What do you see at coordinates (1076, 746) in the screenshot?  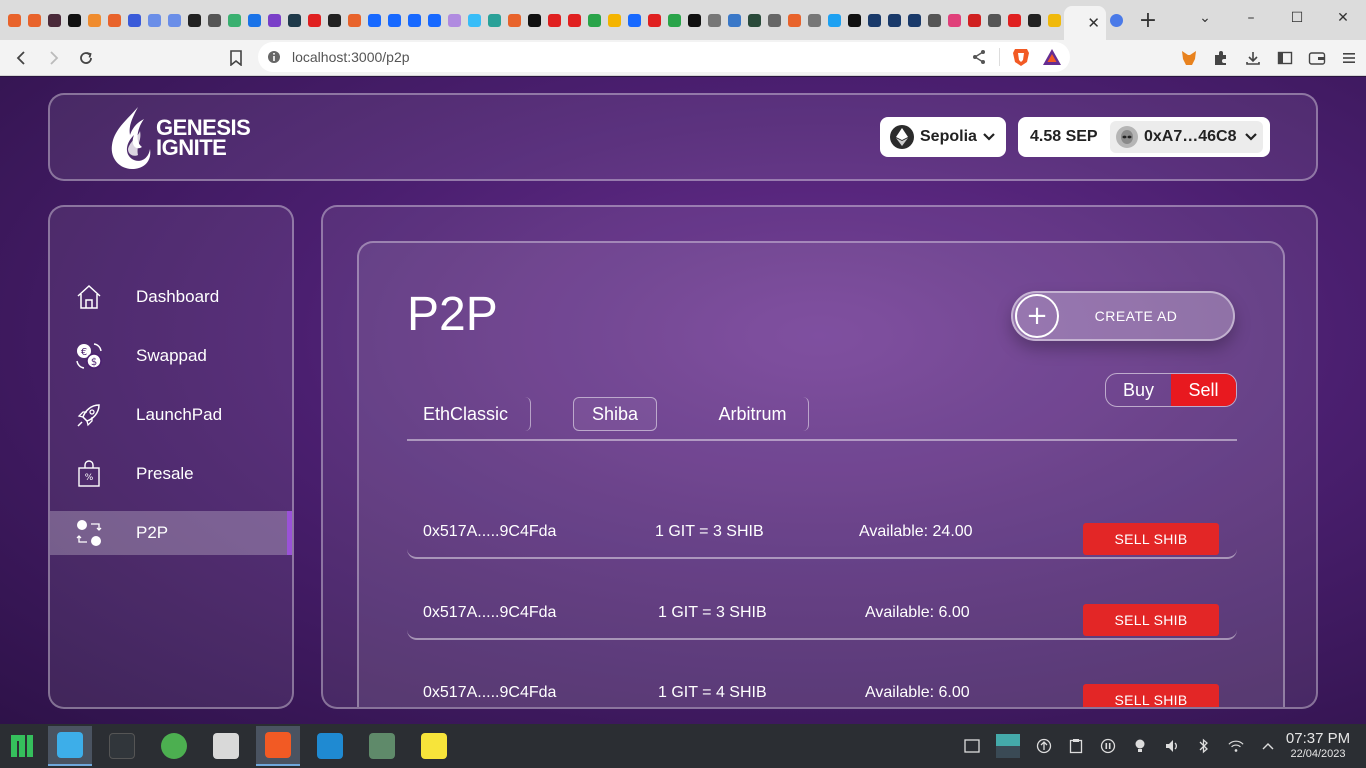 I see `clipboard-icon` at bounding box center [1076, 746].